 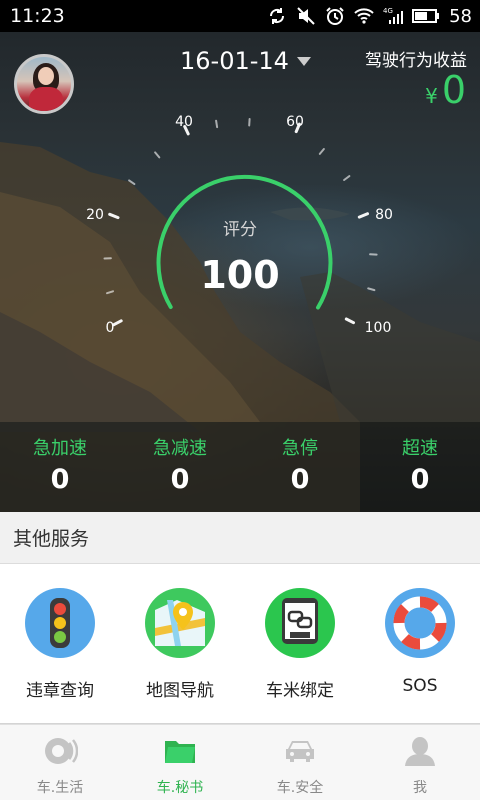 I want to click on person-icon, so click(x=420, y=751).